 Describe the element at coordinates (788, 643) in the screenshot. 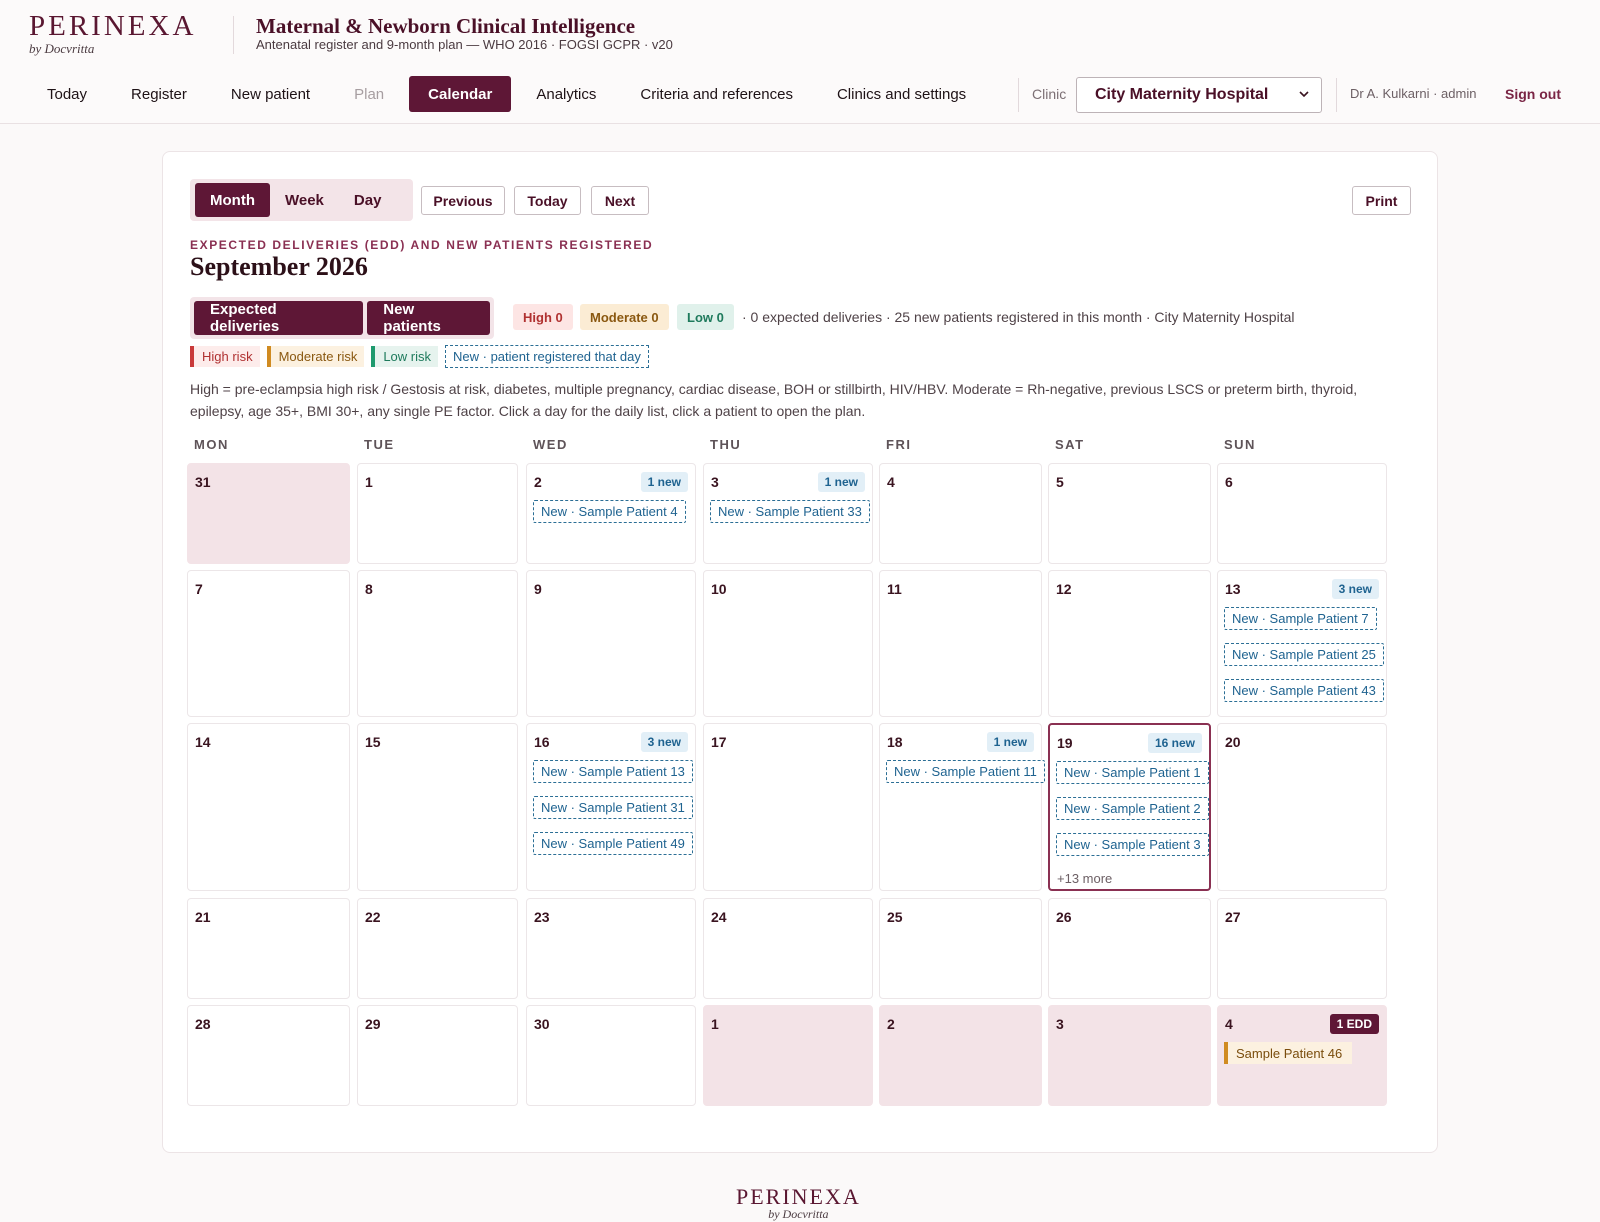

I see `day-cell: 10` at that location.